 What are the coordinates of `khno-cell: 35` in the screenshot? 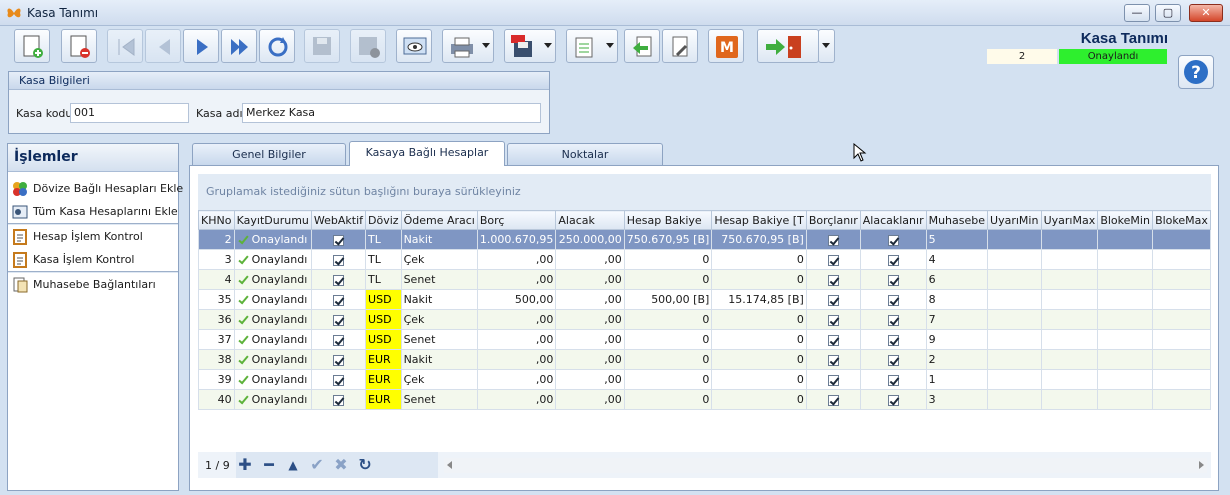 It's located at (216, 299).